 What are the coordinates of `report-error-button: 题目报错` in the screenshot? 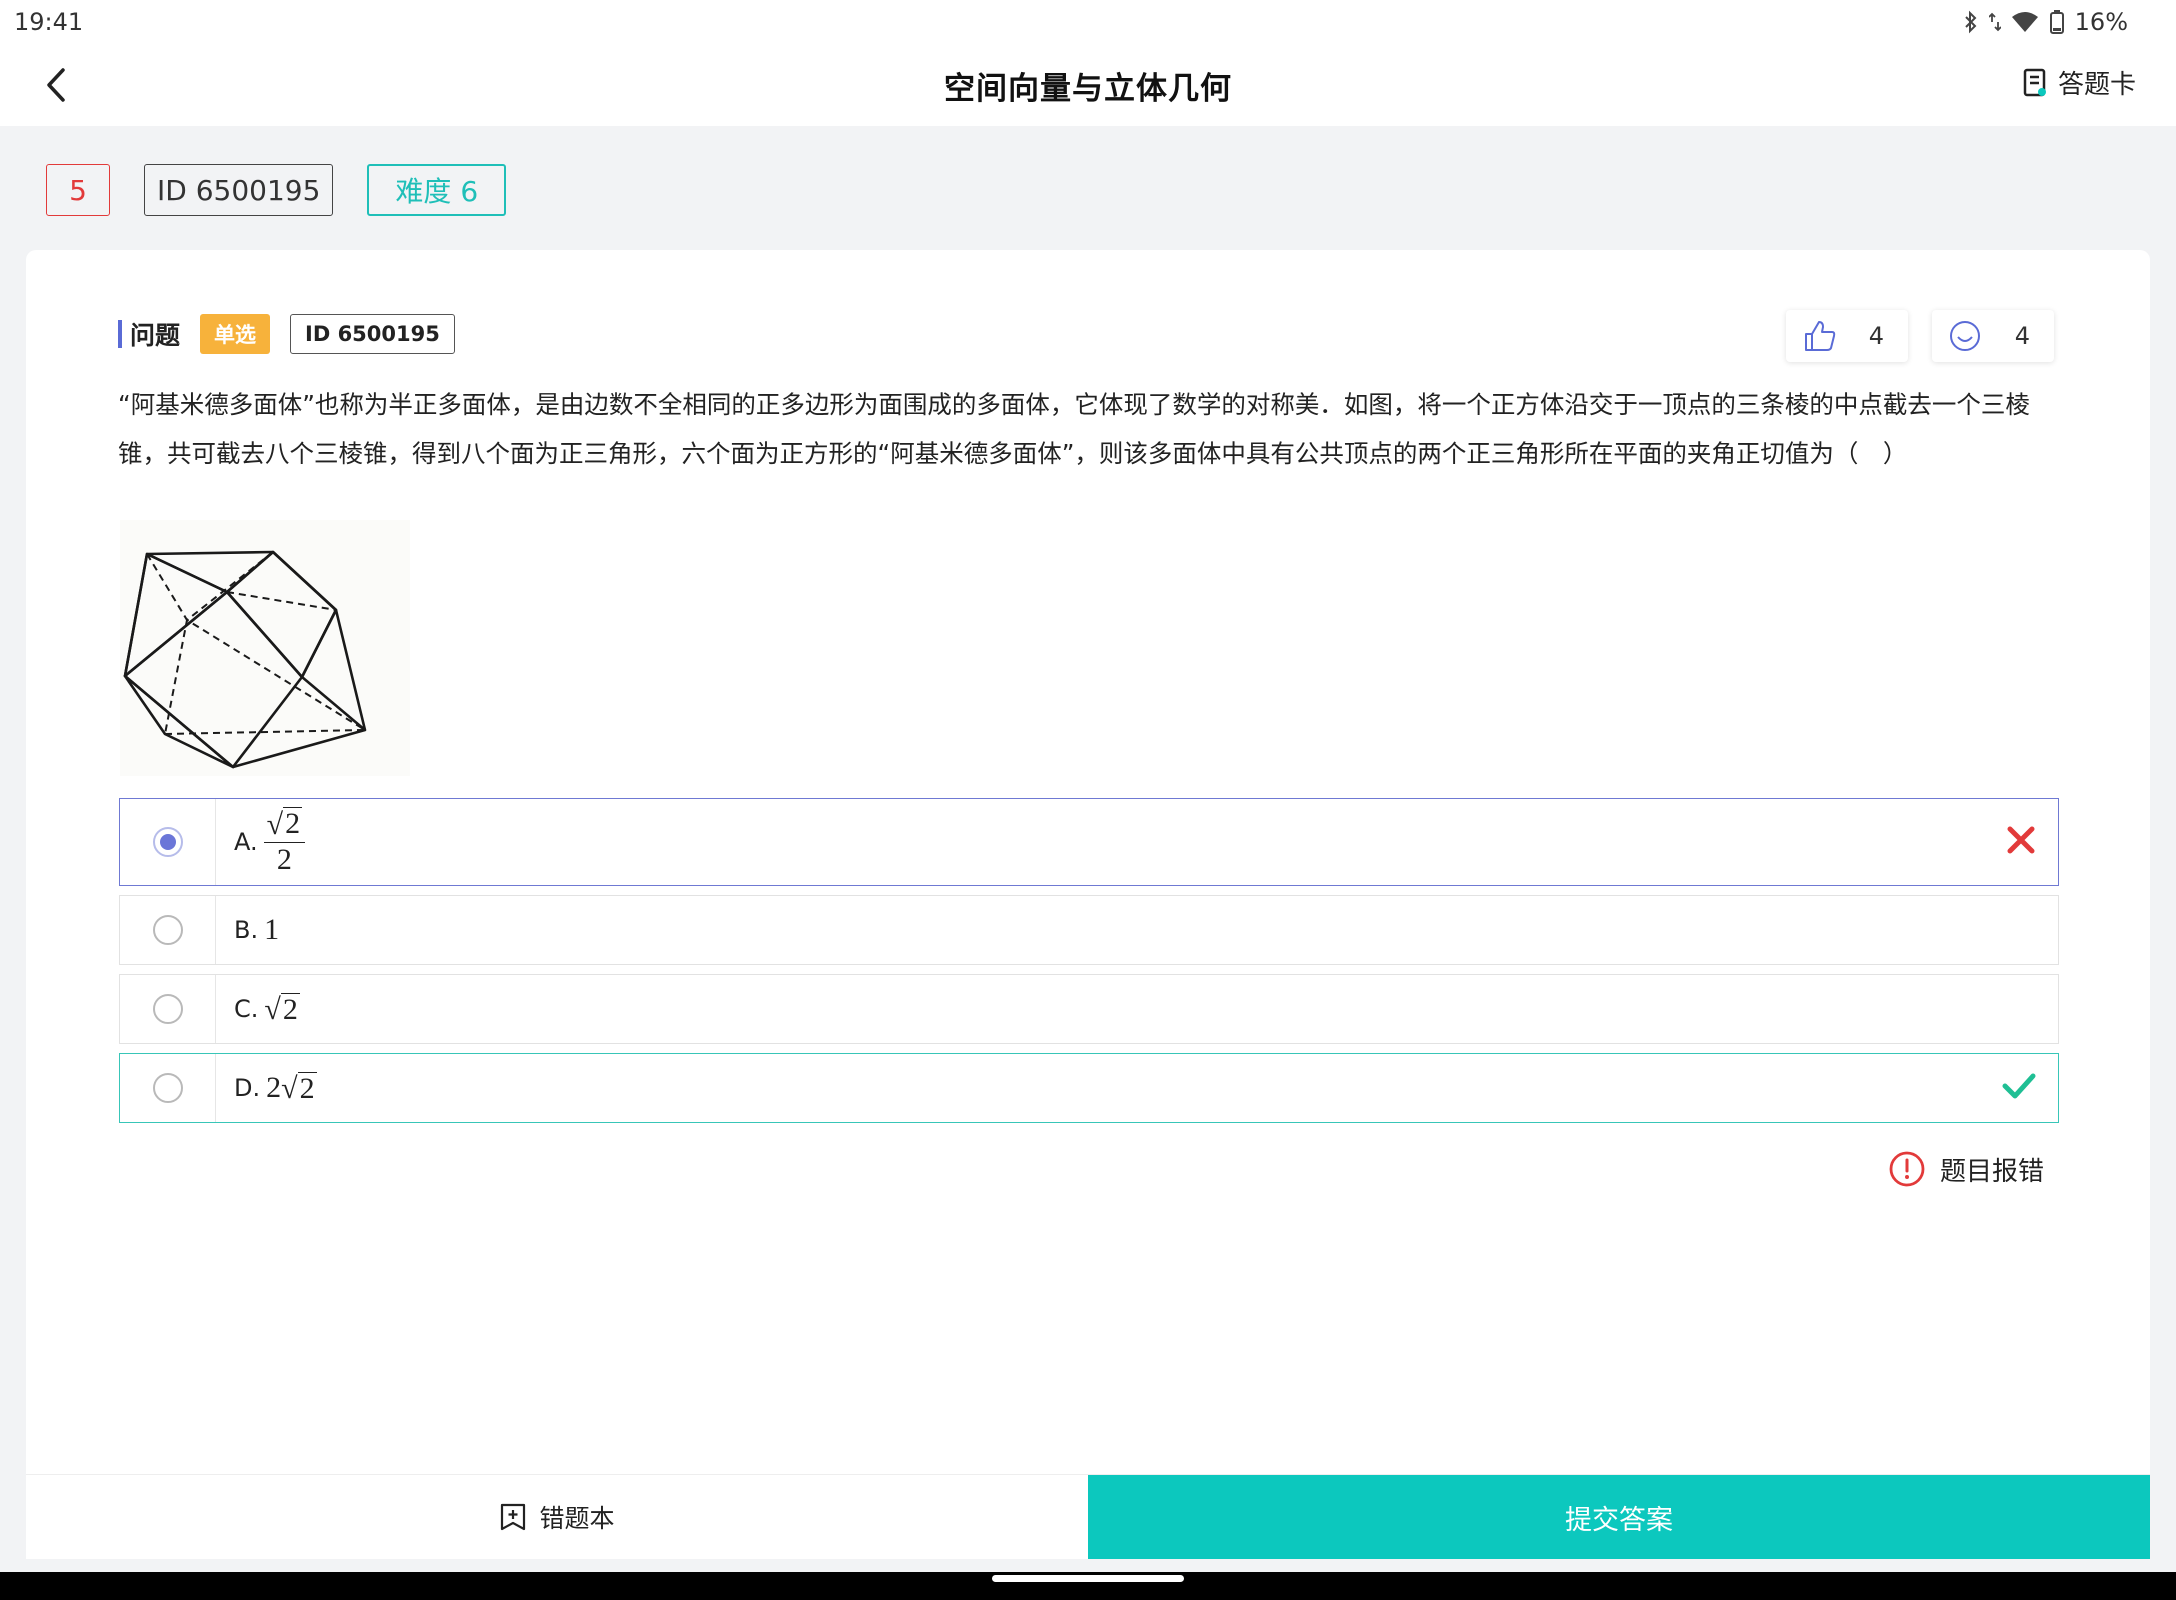 It's located at (1966, 1169).